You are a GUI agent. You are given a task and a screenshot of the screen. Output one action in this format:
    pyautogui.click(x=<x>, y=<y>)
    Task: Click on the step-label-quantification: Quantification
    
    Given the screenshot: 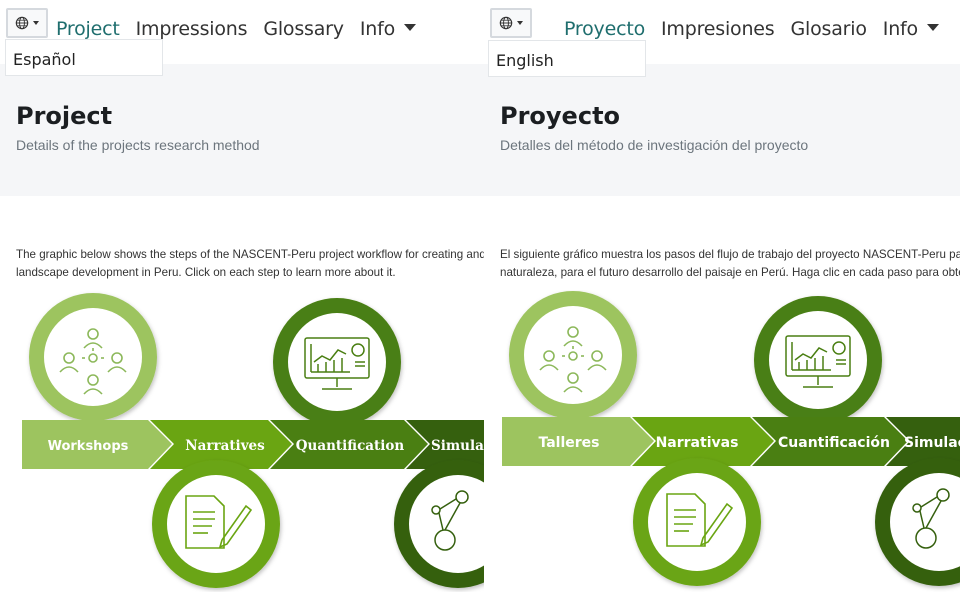 What is the action you would take?
    pyautogui.click(x=350, y=446)
    